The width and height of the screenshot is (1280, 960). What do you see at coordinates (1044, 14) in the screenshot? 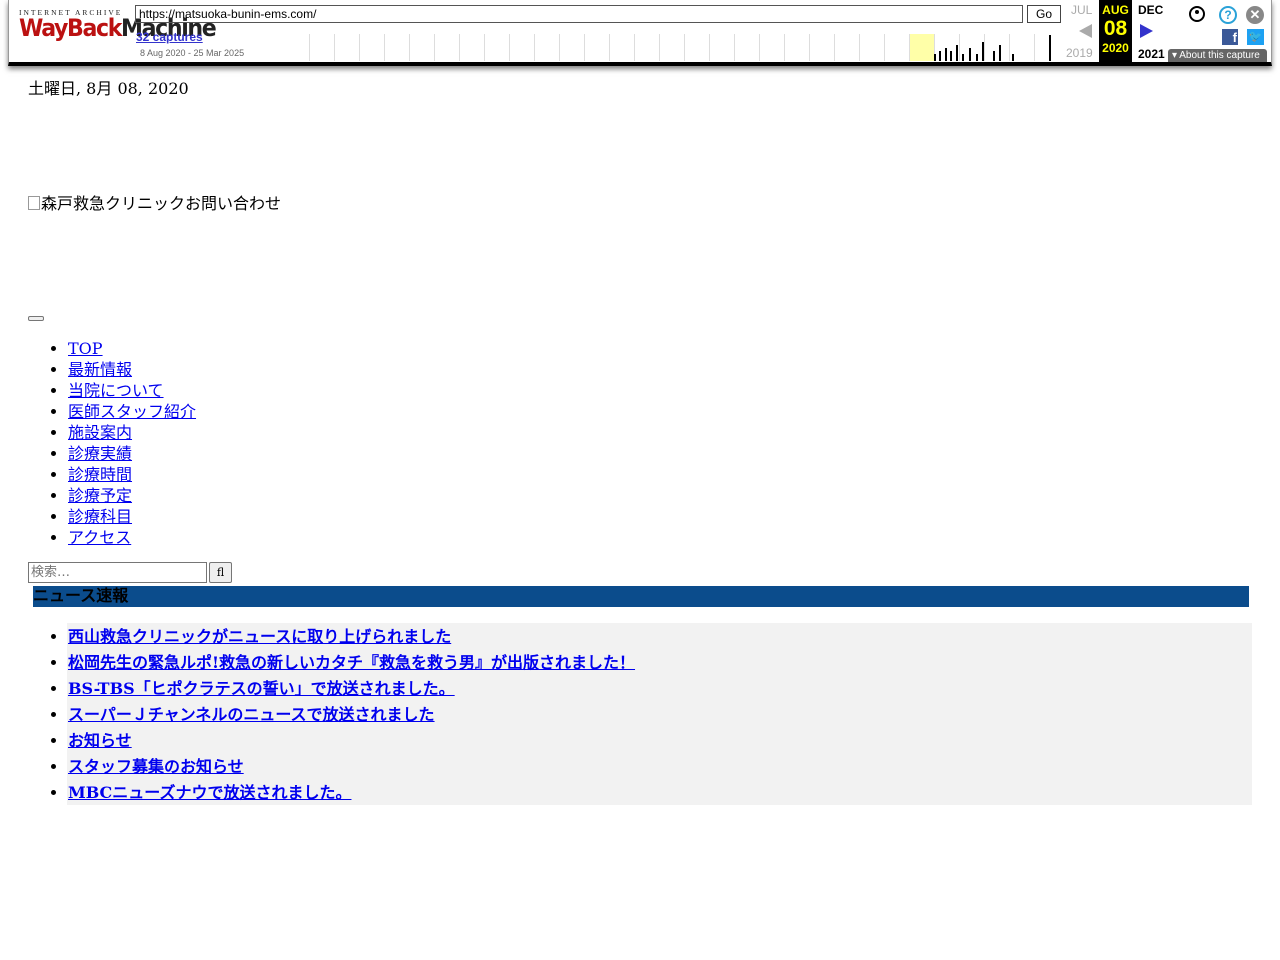
I see `go-button: Go` at bounding box center [1044, 14].